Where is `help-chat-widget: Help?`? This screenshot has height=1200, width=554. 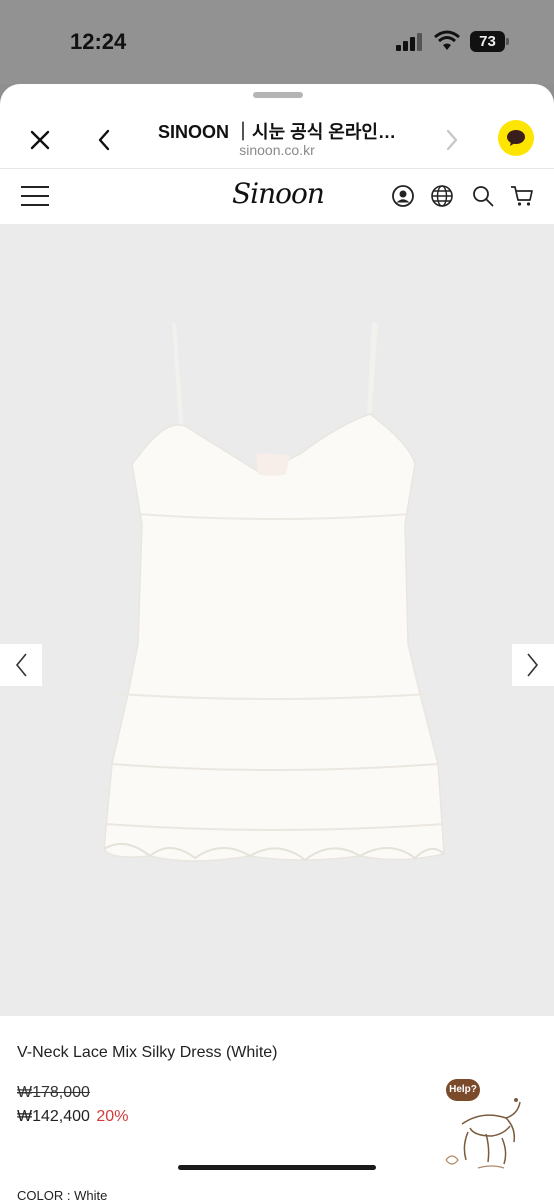
help-chat-widget: Help? is located at coordinates (482, 1126).